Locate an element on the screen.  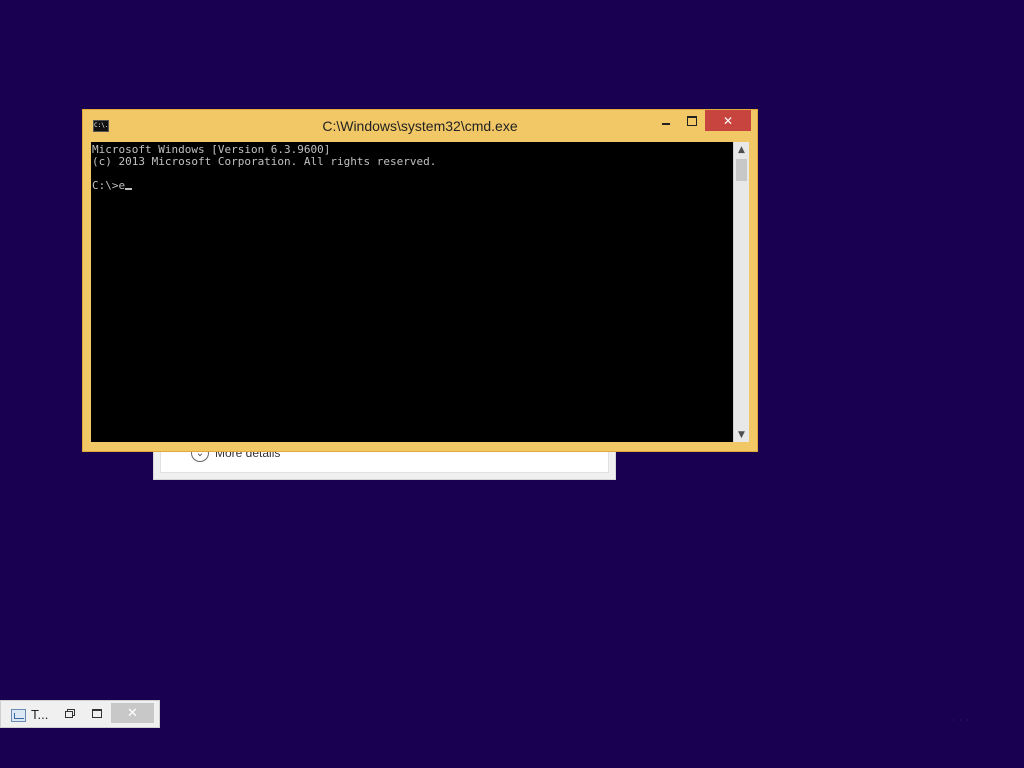
restore-button is located at coordinates (69, 713).